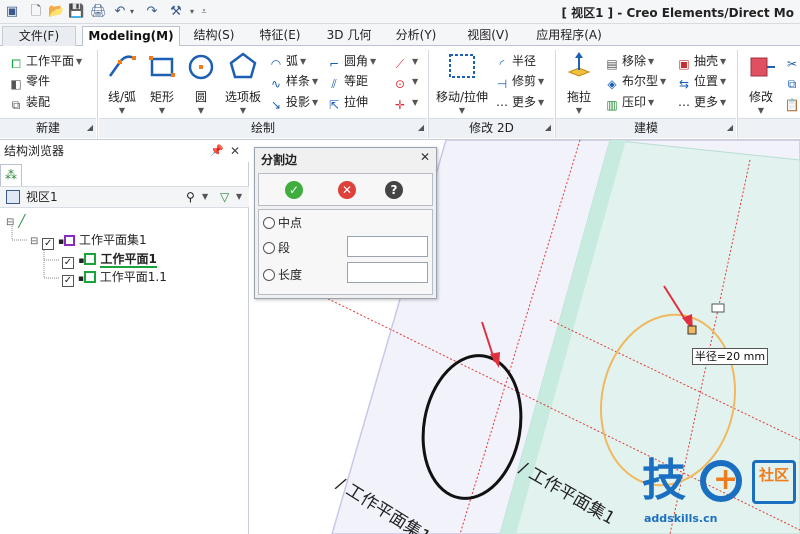 The image size is (800, 534). I want to click on segment-input, so click(387, 246).